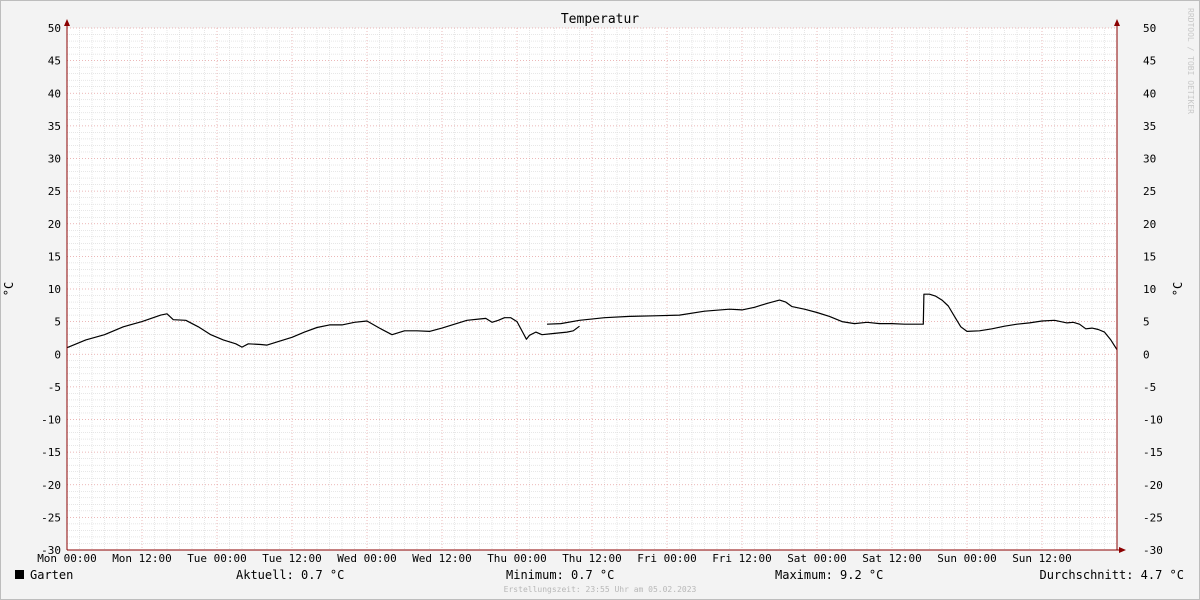  Describe the element at coordinates (829, 575) in the screenshot. I see `legend-maximum: Maximum: 9.2 °C` at that location.